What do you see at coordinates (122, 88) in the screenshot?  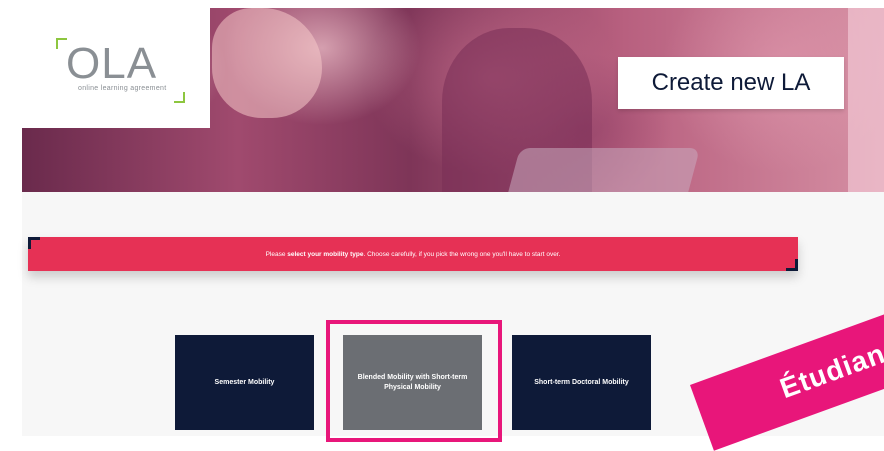 I see `logo-subtitle: online learning agreement` at bounding box center [122, 88].